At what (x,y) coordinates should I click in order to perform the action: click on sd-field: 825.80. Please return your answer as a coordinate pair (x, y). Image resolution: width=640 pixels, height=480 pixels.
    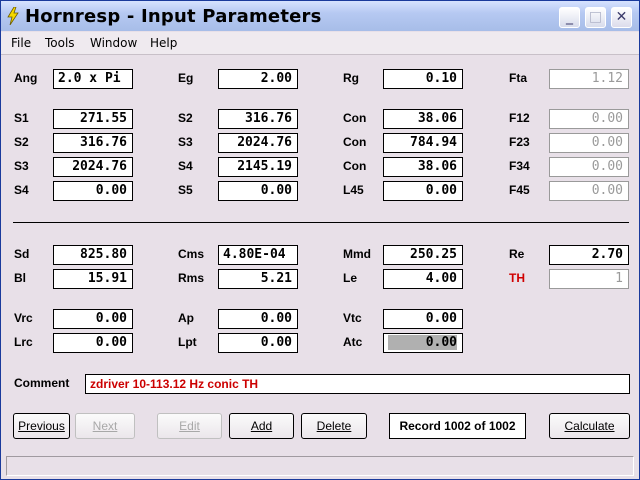
    Looking at the image, I should click on (93, 255).